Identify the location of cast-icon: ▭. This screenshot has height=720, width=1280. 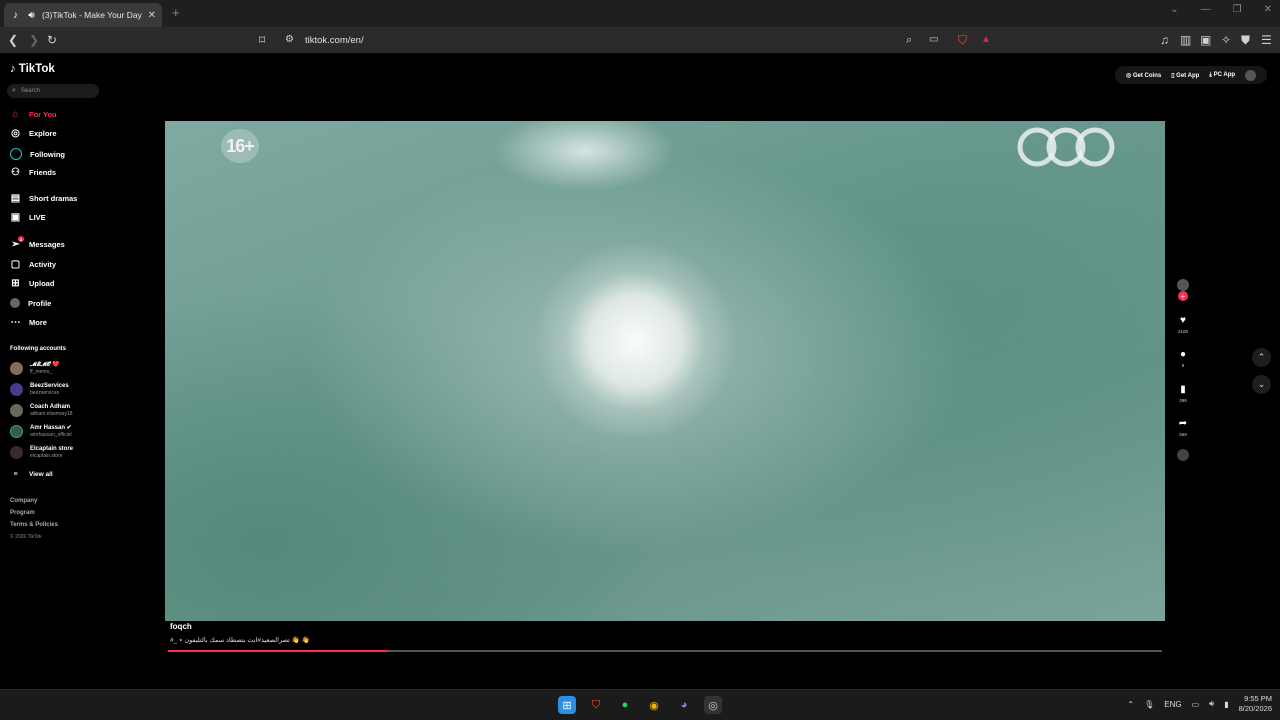
(933, 40).